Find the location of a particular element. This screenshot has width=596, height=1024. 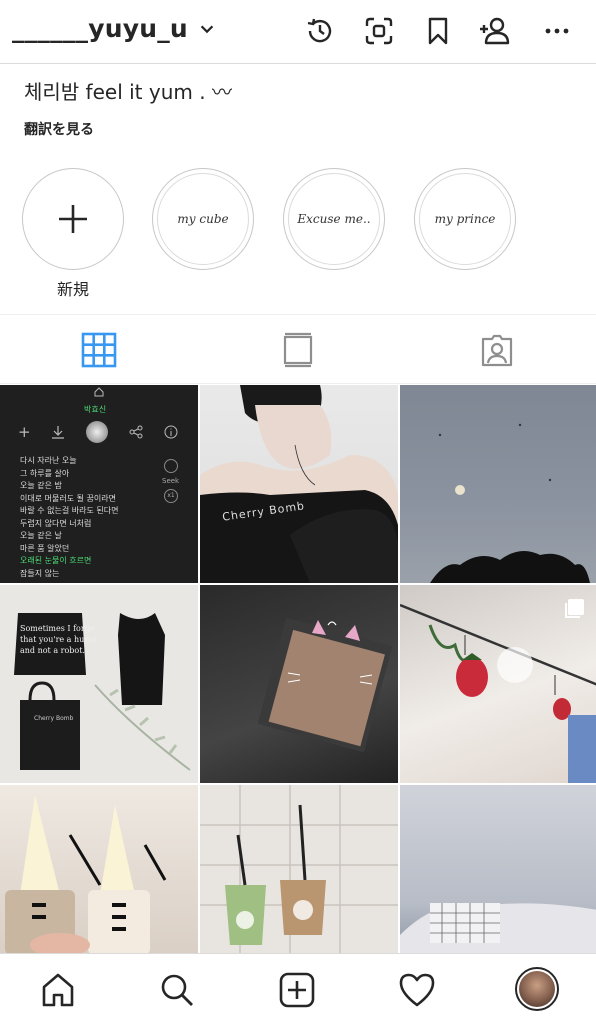

post-cat-filter-photo is located at coordinates (299, 684).